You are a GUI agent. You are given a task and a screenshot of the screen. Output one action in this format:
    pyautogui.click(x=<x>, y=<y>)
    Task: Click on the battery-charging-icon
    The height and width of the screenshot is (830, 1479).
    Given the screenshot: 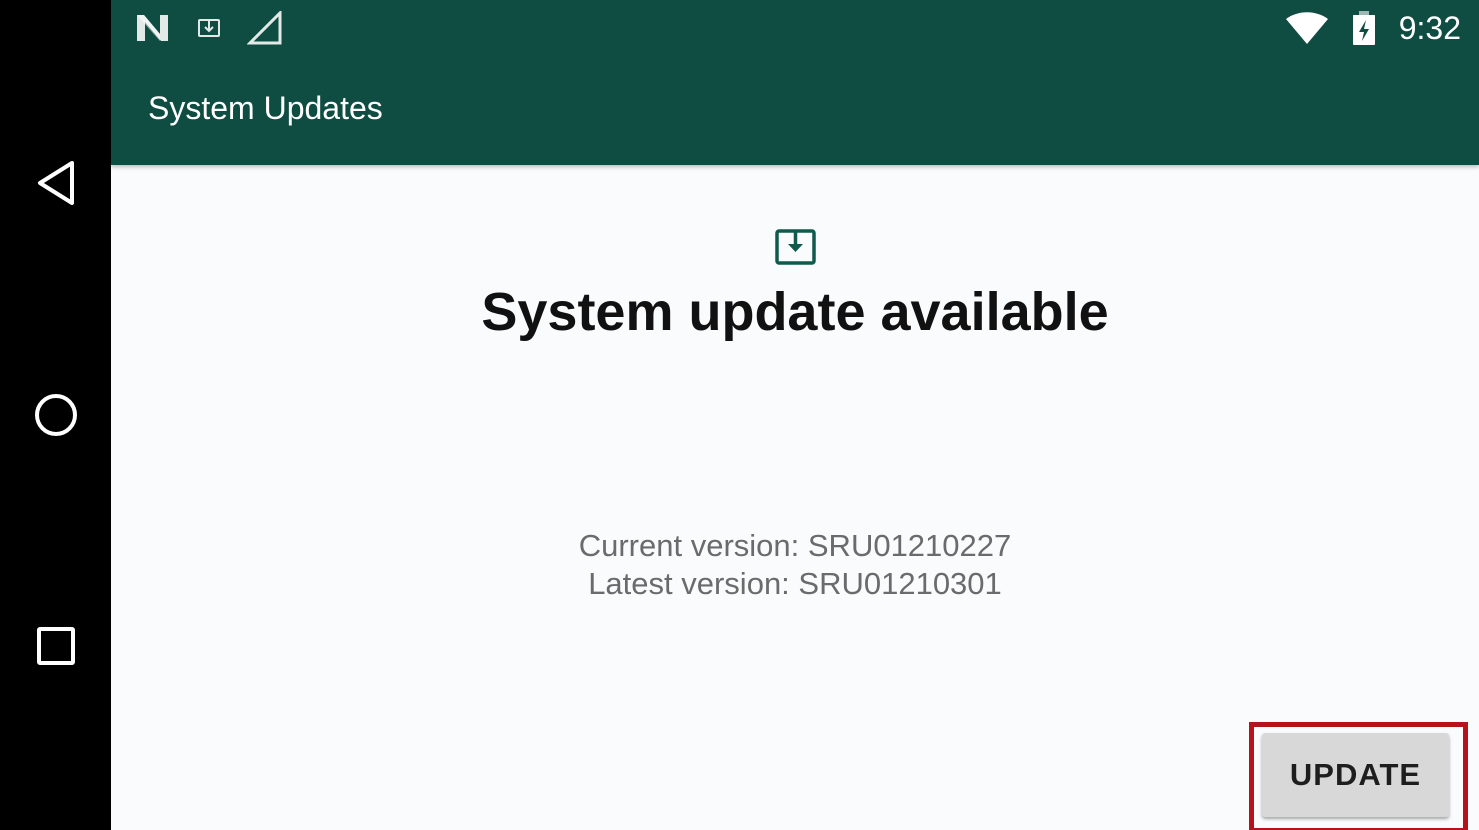 What is the action you would take?
    pyautogui.click(x=1363, y=28)
    